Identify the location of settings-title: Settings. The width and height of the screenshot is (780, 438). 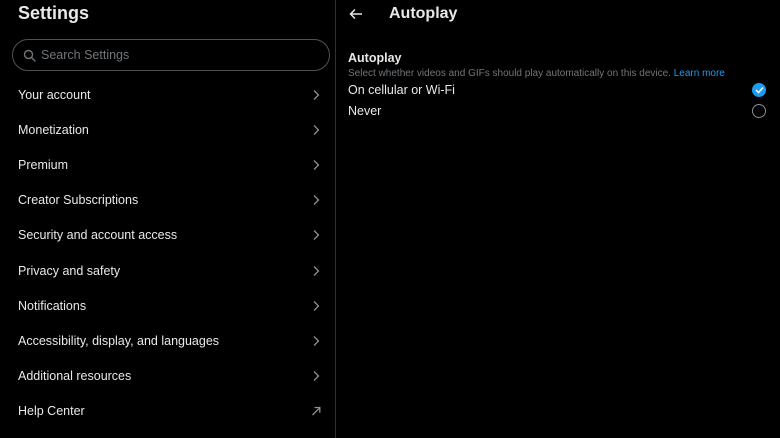
(54, 13).